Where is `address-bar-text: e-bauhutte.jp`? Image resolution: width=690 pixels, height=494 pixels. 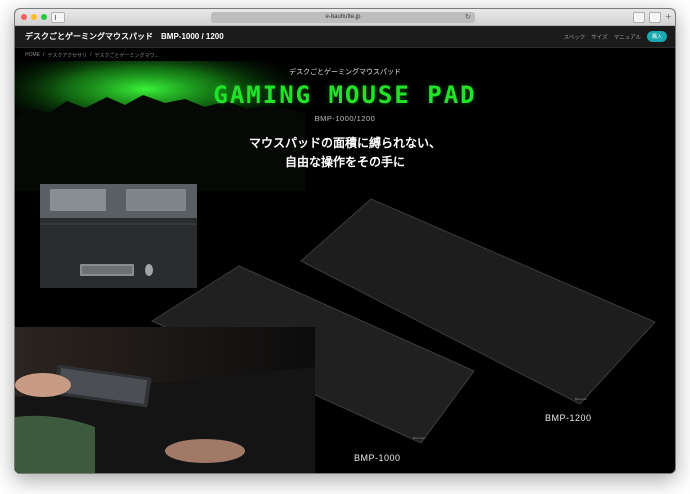 address-bar-text: e-bauhutte.jp is located at coordinates (343, 17).